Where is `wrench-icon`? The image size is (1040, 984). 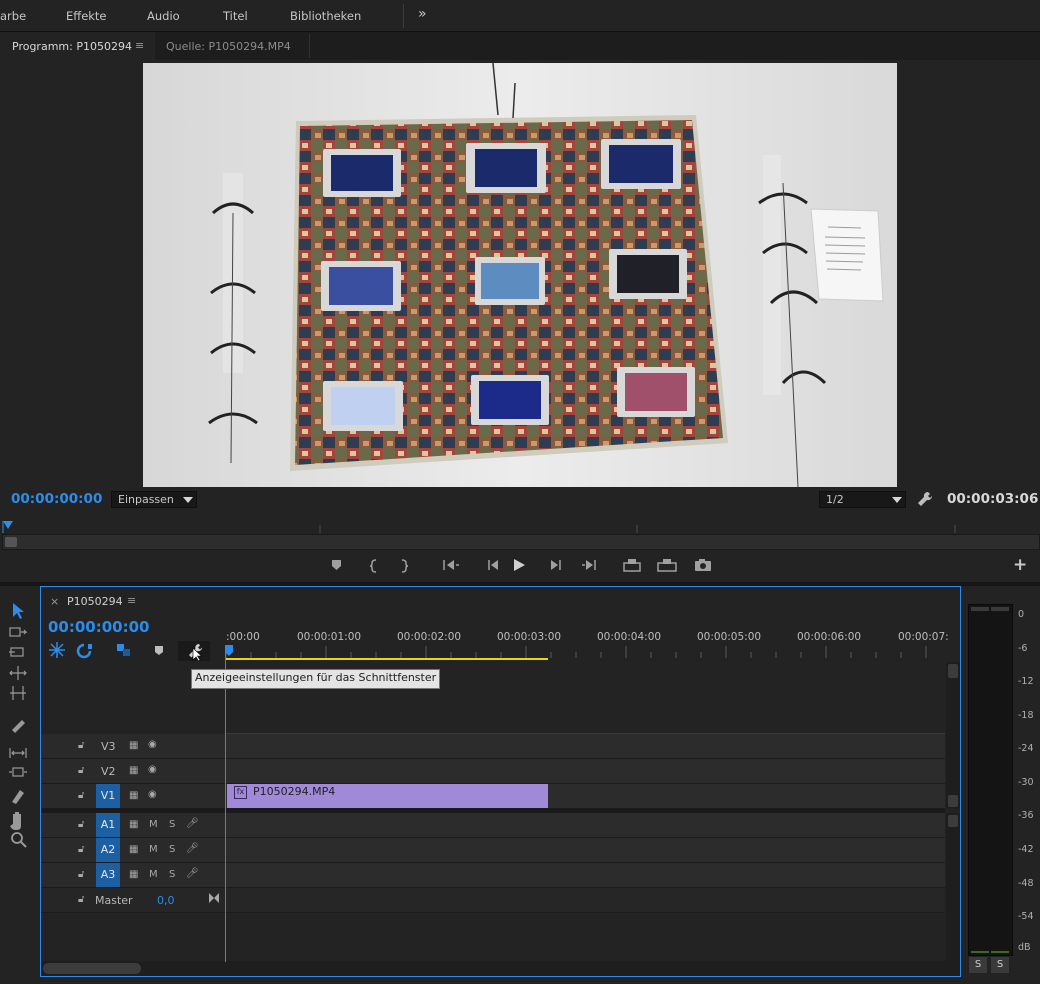
wrench-icon is located at coordinates (925, 499).